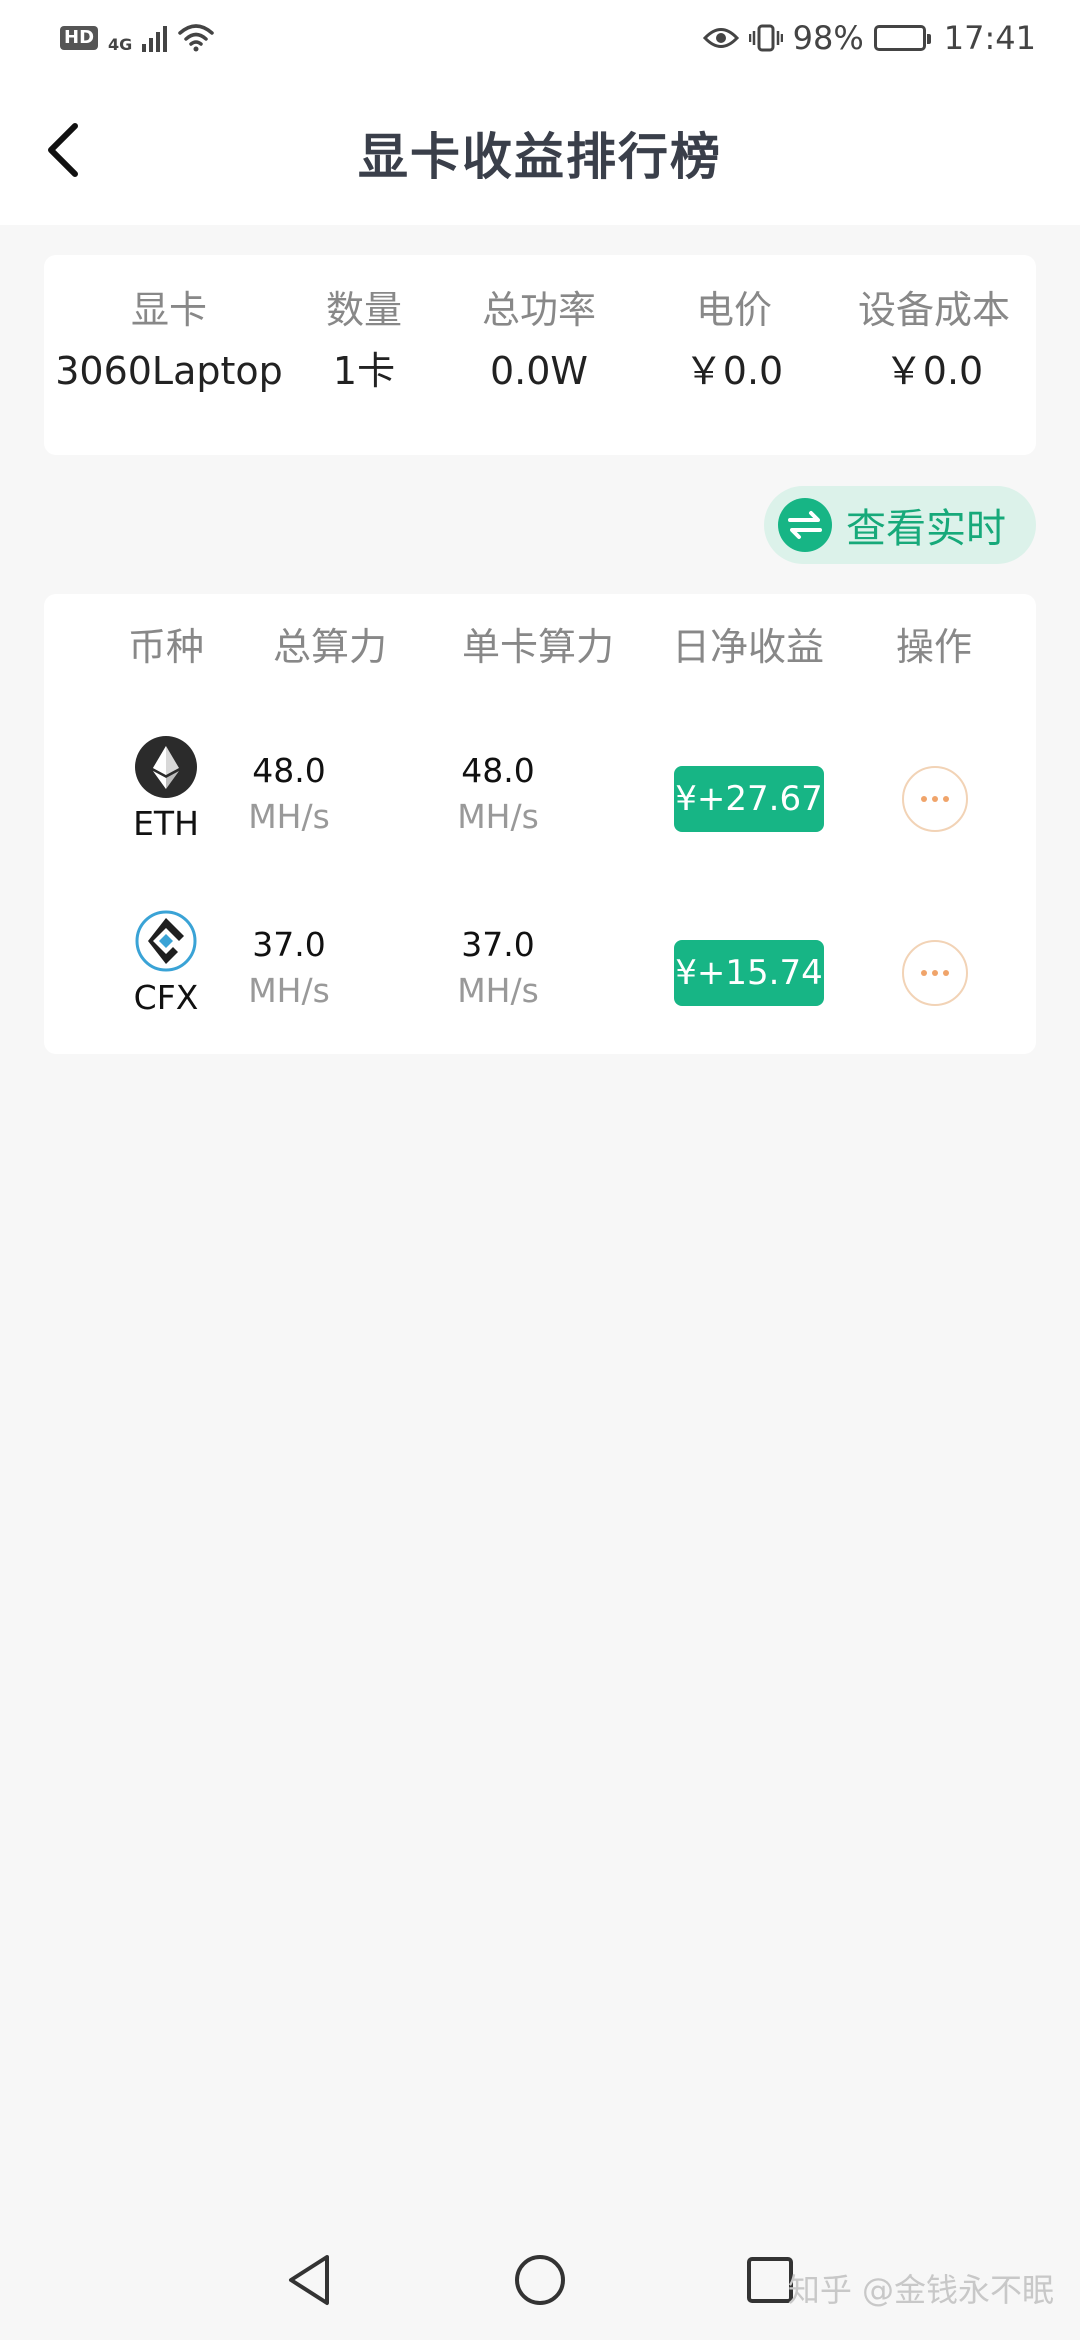 The image size is (1080, 2340). Describe the element at coordinates (498, 968) in the screenshot. I see `card-hashrate-cell: 37.0 MH/s` at that location.